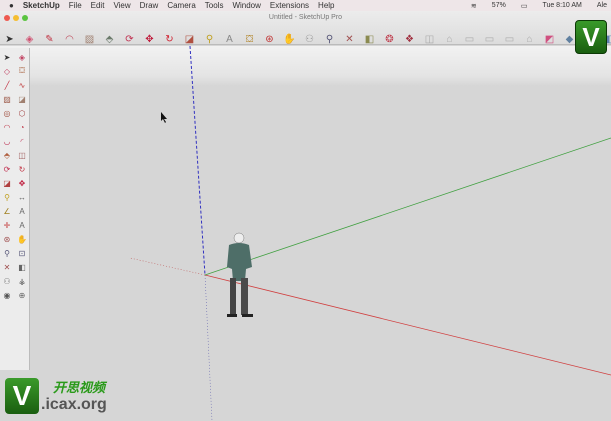 The height and width of the screenshot is (421, 611). What do you see at coordinates (7, 239) in the screenshot?
I see `palette-orbit-icon: ⊛` at bounding box center [7, 239].